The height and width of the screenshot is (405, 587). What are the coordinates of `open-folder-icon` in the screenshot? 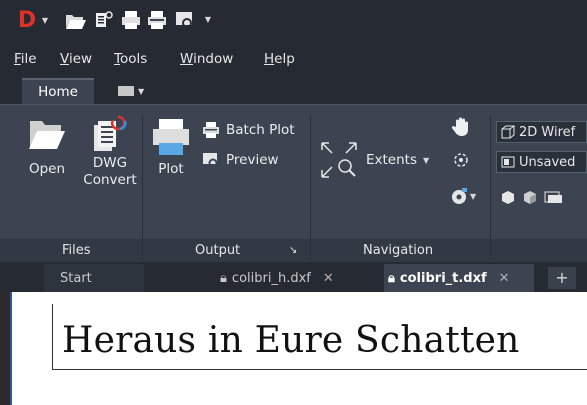 It's located at (47, 135).